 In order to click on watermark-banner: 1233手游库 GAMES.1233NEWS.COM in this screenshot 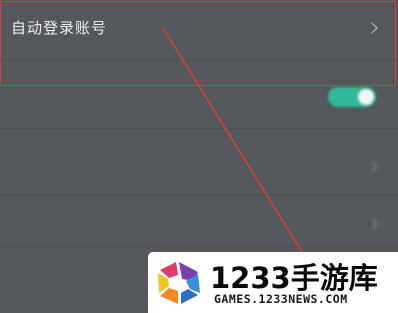, I will do `click(273, 282)`.